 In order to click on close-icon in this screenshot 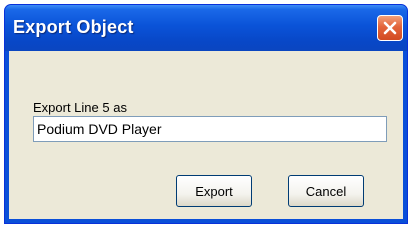, I will do `click(390, 28)`.